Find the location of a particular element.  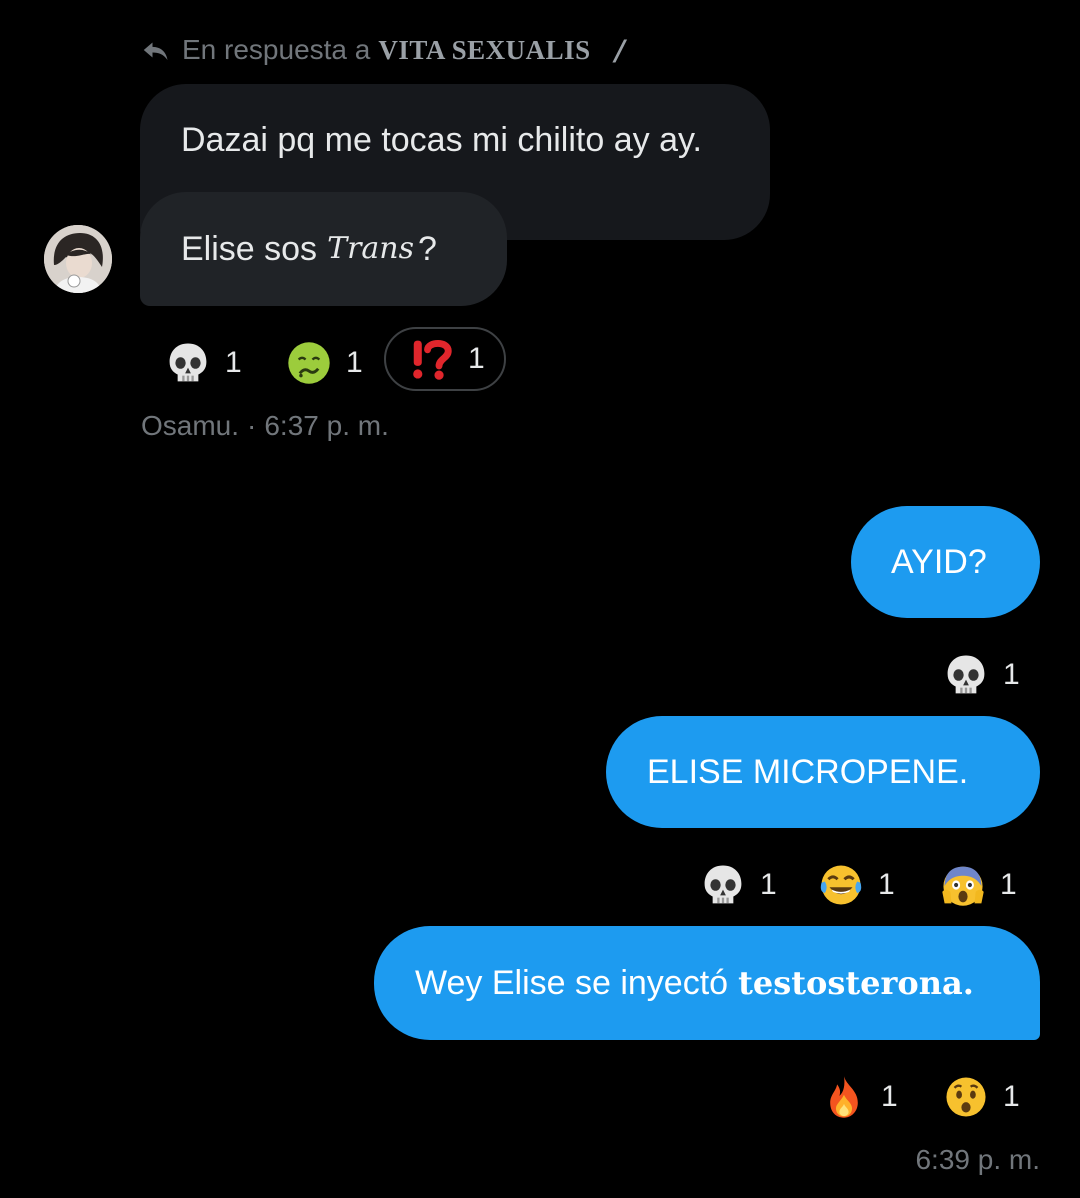

reply-arrow-icon is located at coordinates (155, 51).